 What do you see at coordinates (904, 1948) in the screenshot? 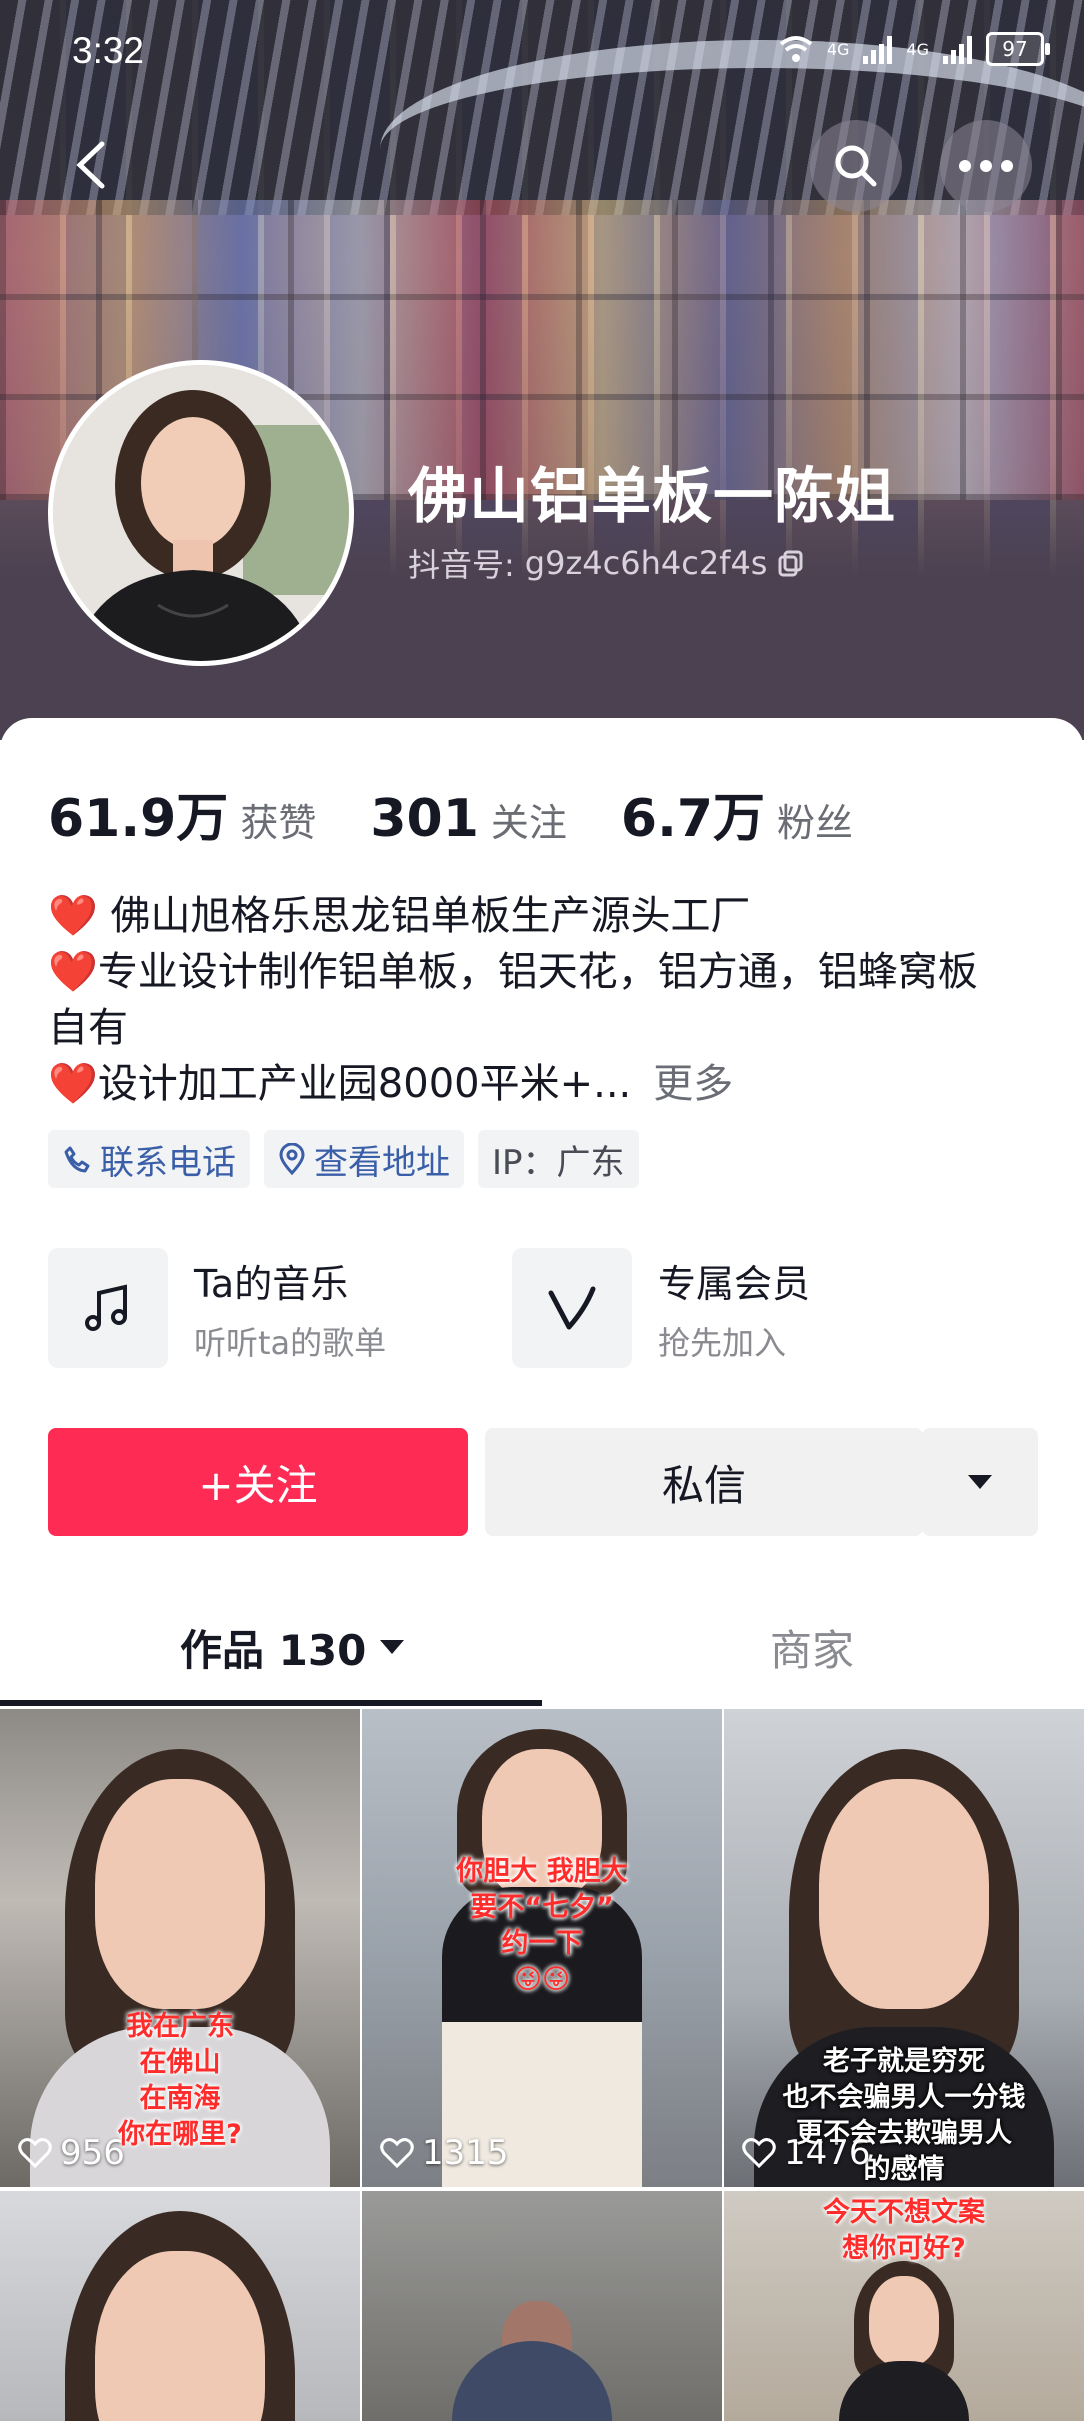
I see `video-thumbnail: 老子就是穷死 也不会骗男人一分钱 更不会去欺骗男人 的感情 1476` at bounding box center [904, 1948].